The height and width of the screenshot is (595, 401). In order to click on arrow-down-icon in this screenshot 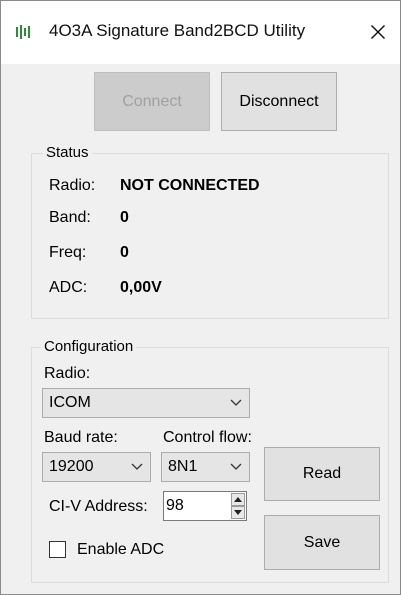, I will do `click(238, 512)`.